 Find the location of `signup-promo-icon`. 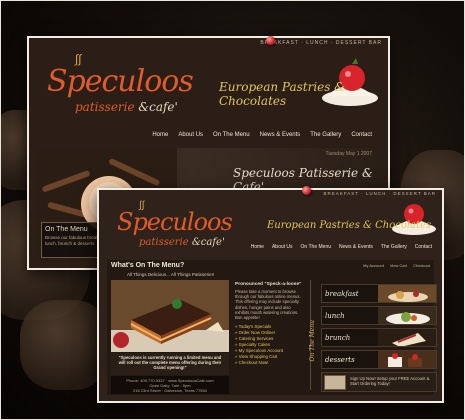

signup-promo-icon is located at coordinates (335, 382).